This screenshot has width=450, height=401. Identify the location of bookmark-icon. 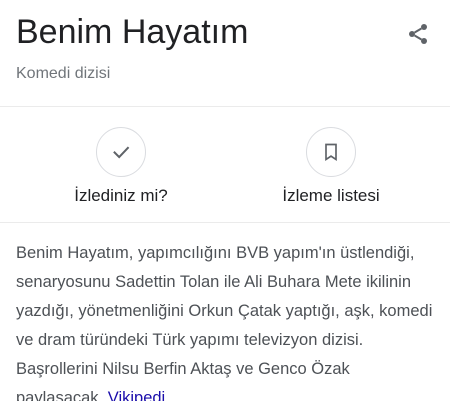
(331, 152).